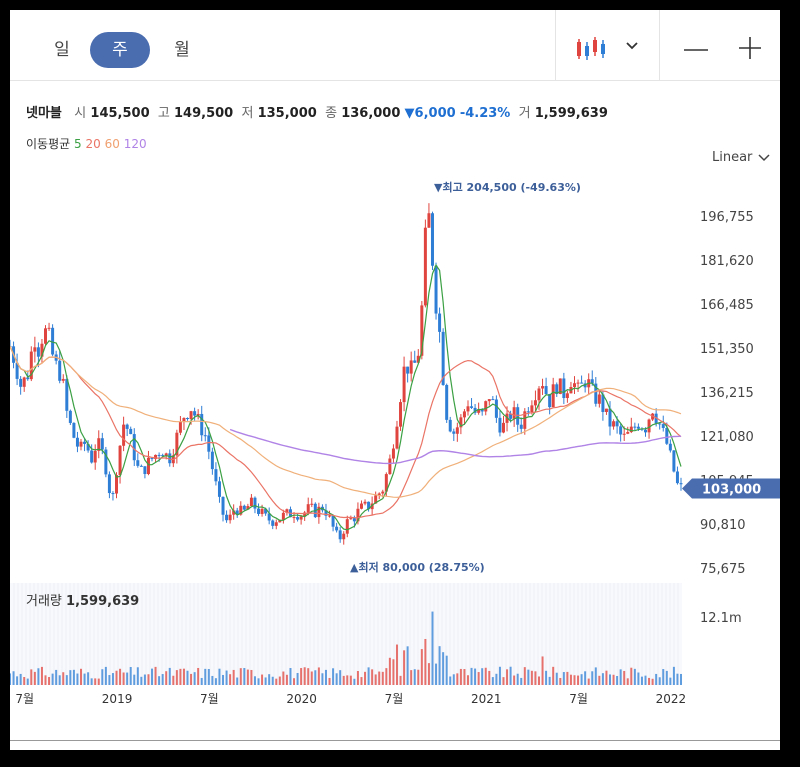  What do you see at coordinates (731, 490) in the screenshot?
I see `last-price-label: 103,000` at bounding box center [731, 490].